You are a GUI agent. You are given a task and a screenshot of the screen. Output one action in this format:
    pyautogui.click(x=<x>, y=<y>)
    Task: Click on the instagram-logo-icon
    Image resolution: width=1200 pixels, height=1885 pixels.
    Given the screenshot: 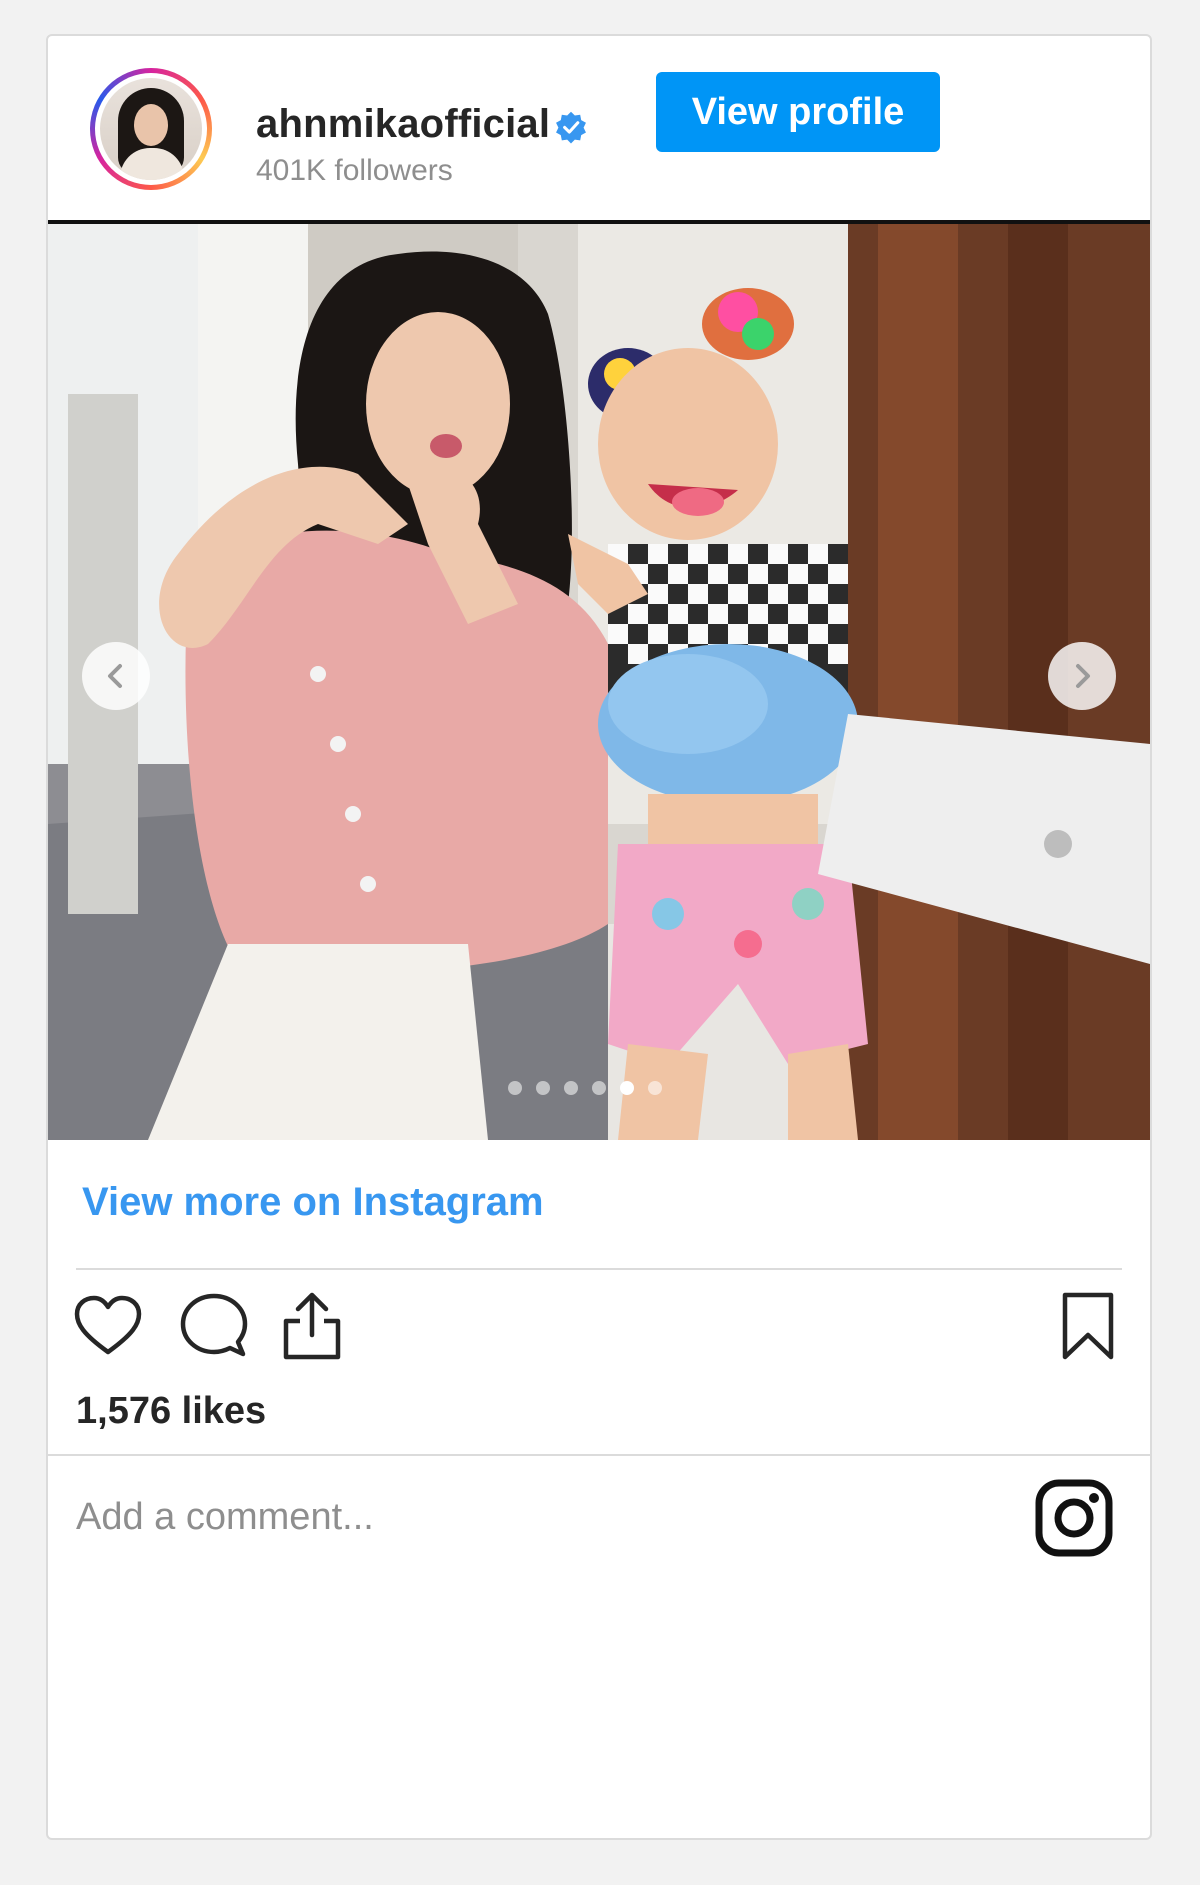 What is the action you would take?
    pyautogui.click(x=1074, y=1518)
    